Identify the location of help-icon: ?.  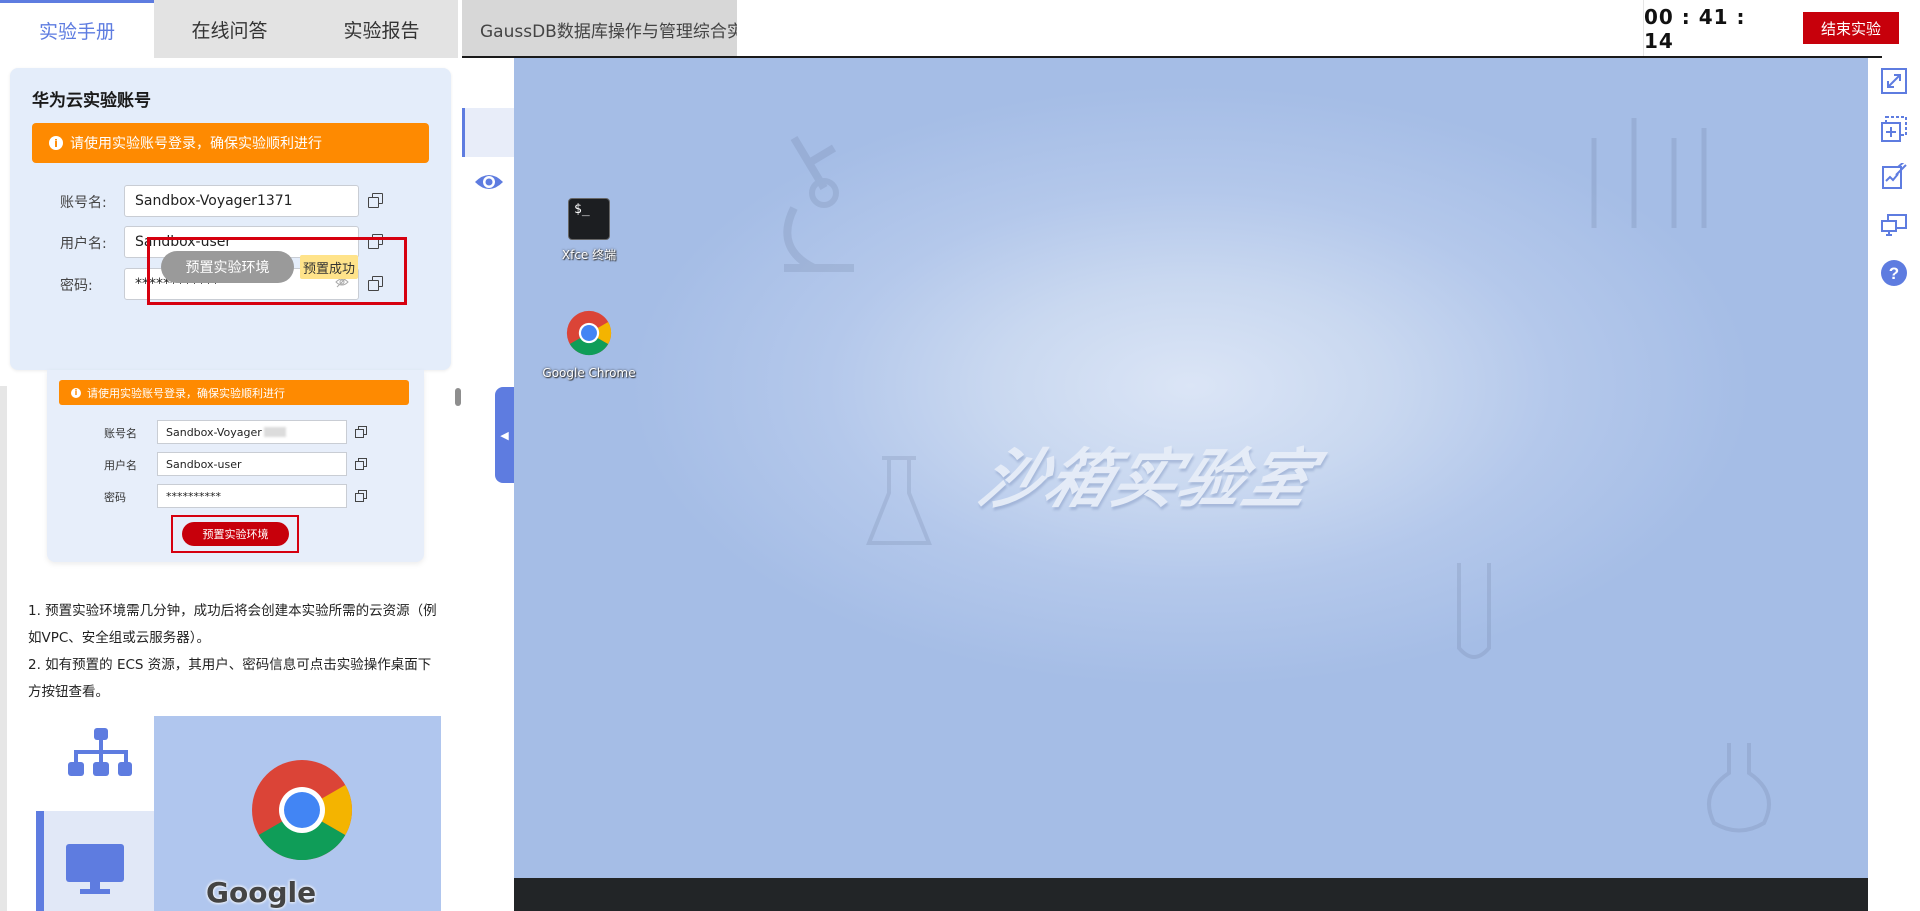
(1894, 273).